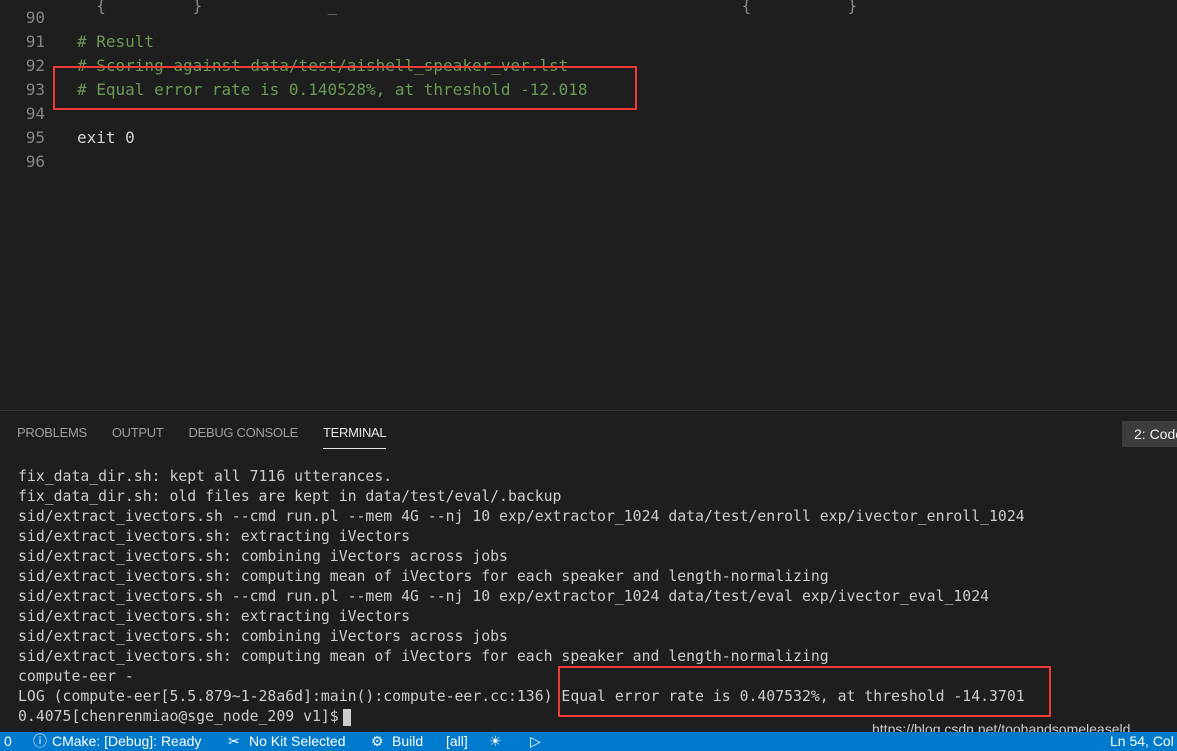  I want to click on terminal-line: compute-eer -, so click(76, 677).